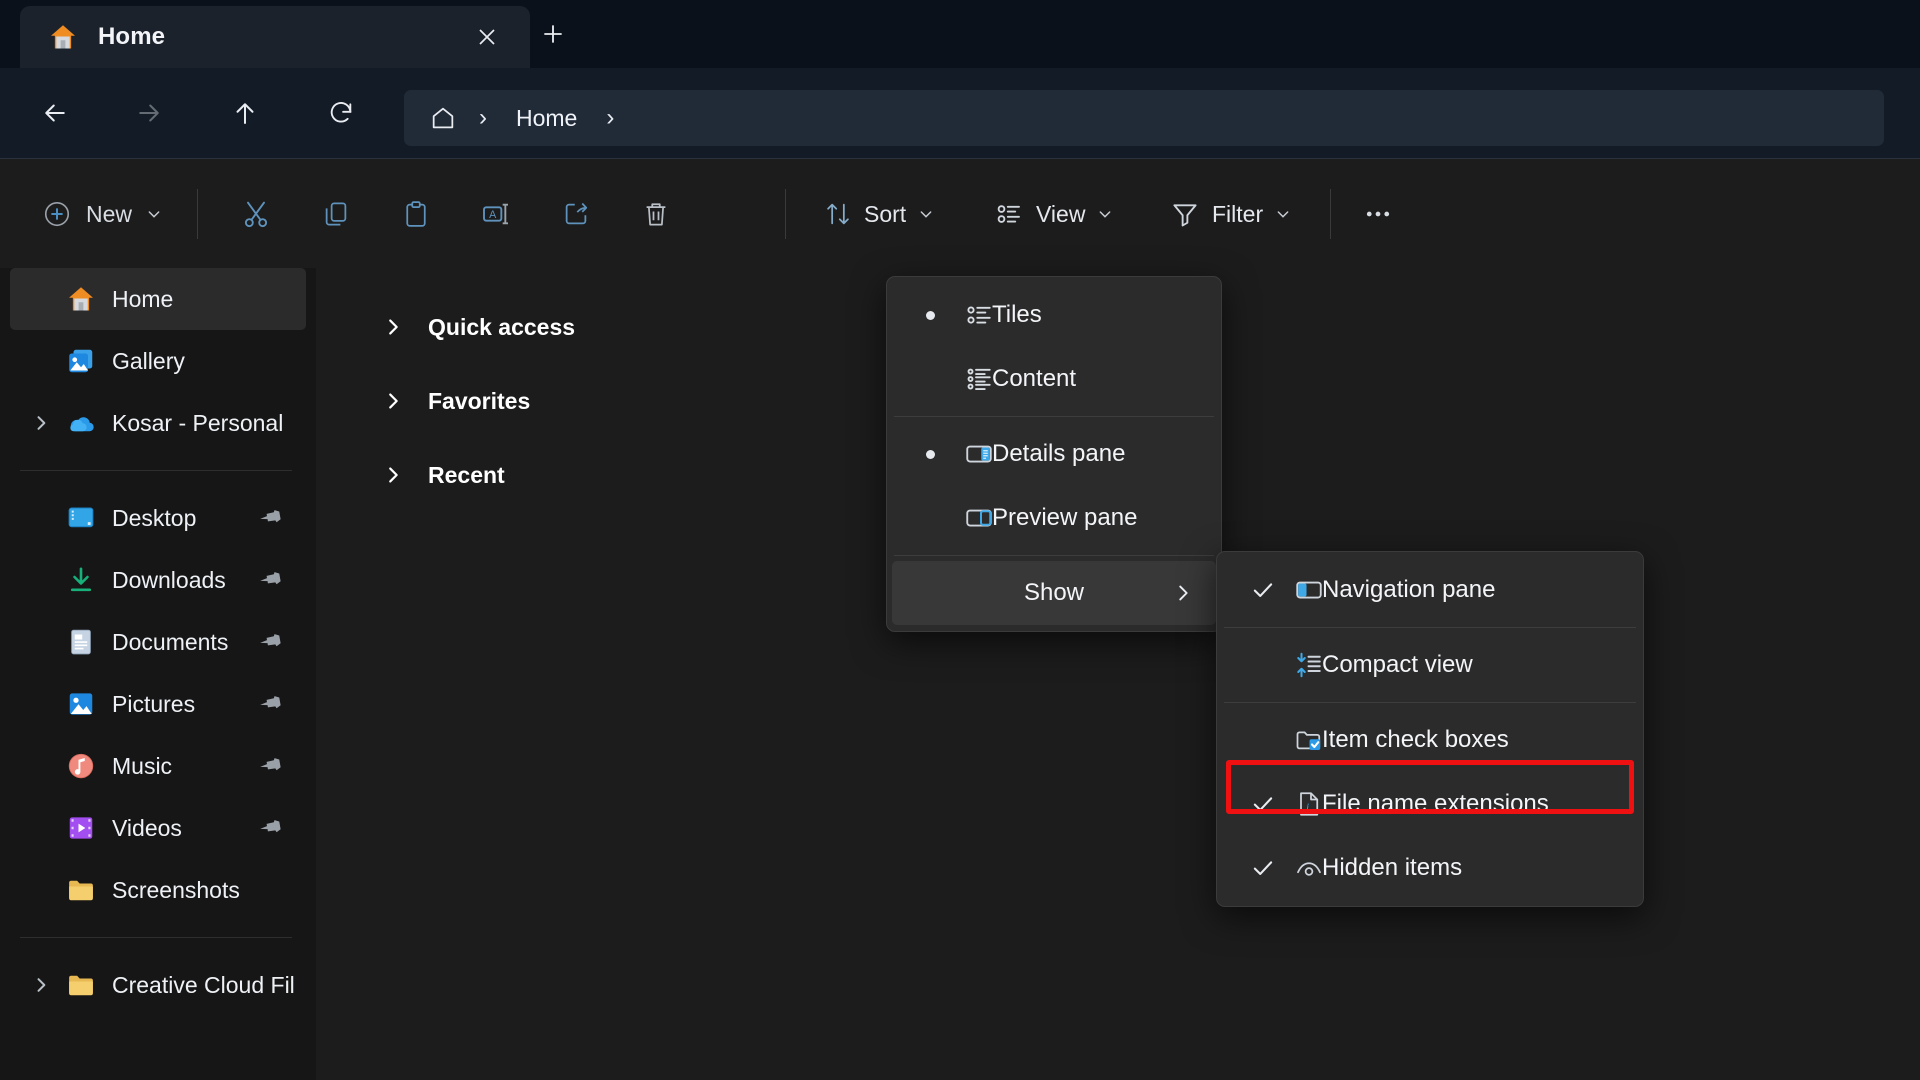 This screenshot has width=1920, height=1080. I want to click on filter-button: Filter, so click(1230, 214).